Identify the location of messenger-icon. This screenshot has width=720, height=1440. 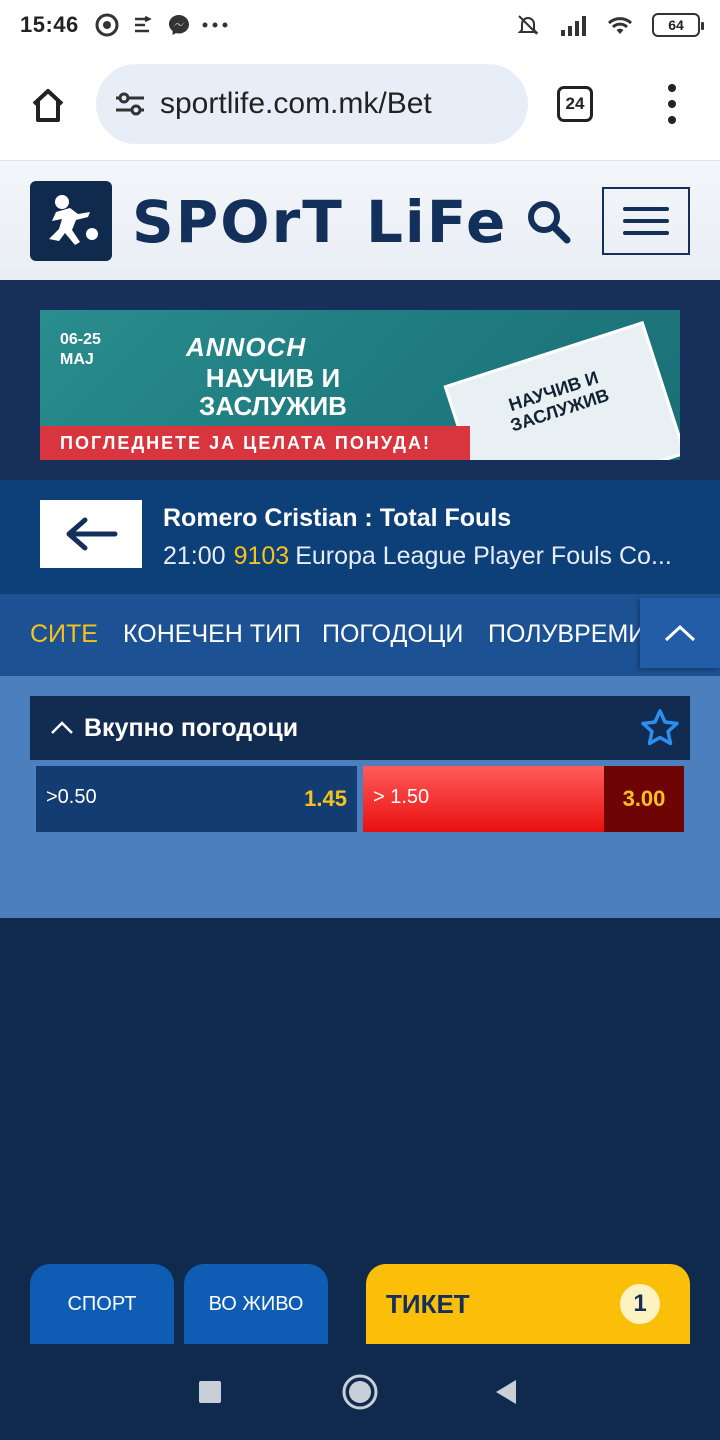
(179, 25).